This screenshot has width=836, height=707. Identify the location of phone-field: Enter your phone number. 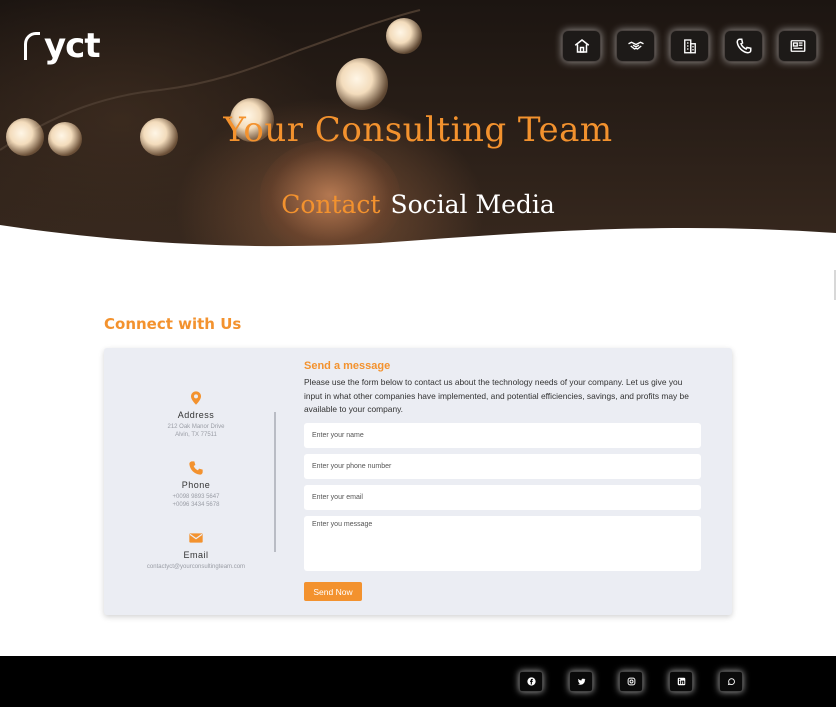
(502, 466).